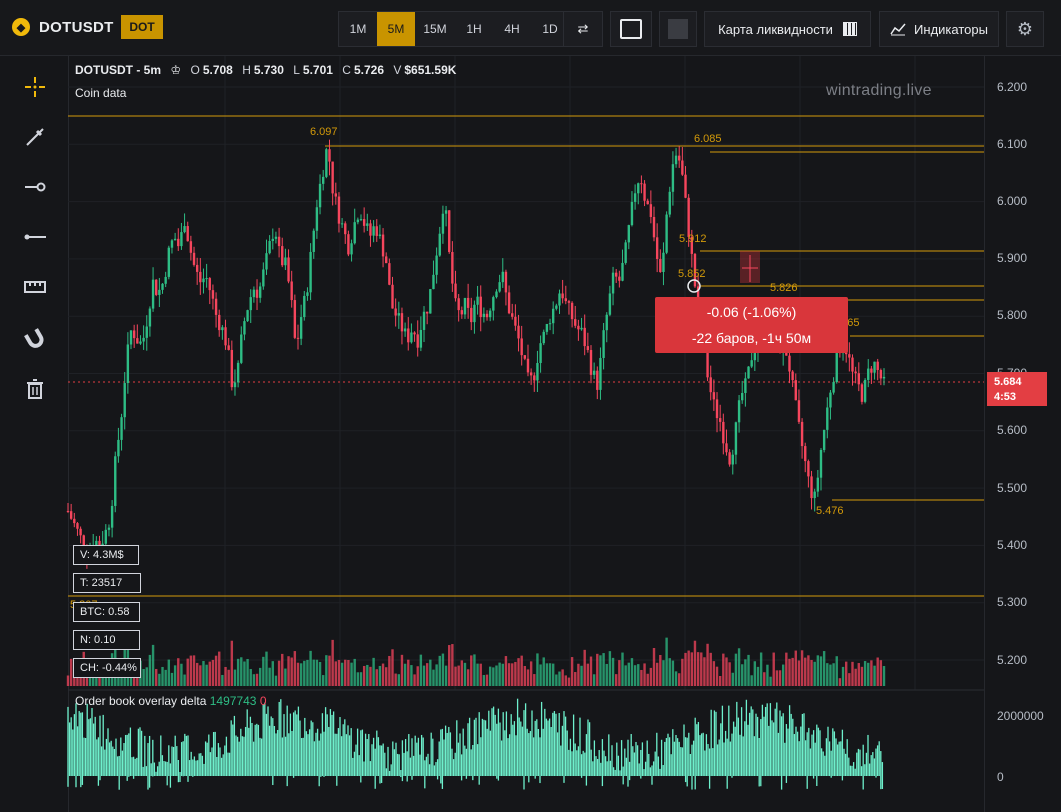 This screenshot has height=812, width=1061. What do you see at coordinates (678, 29) in the screenshot?
I see `chart-style-filled-button` at bounding box center [678, 29].